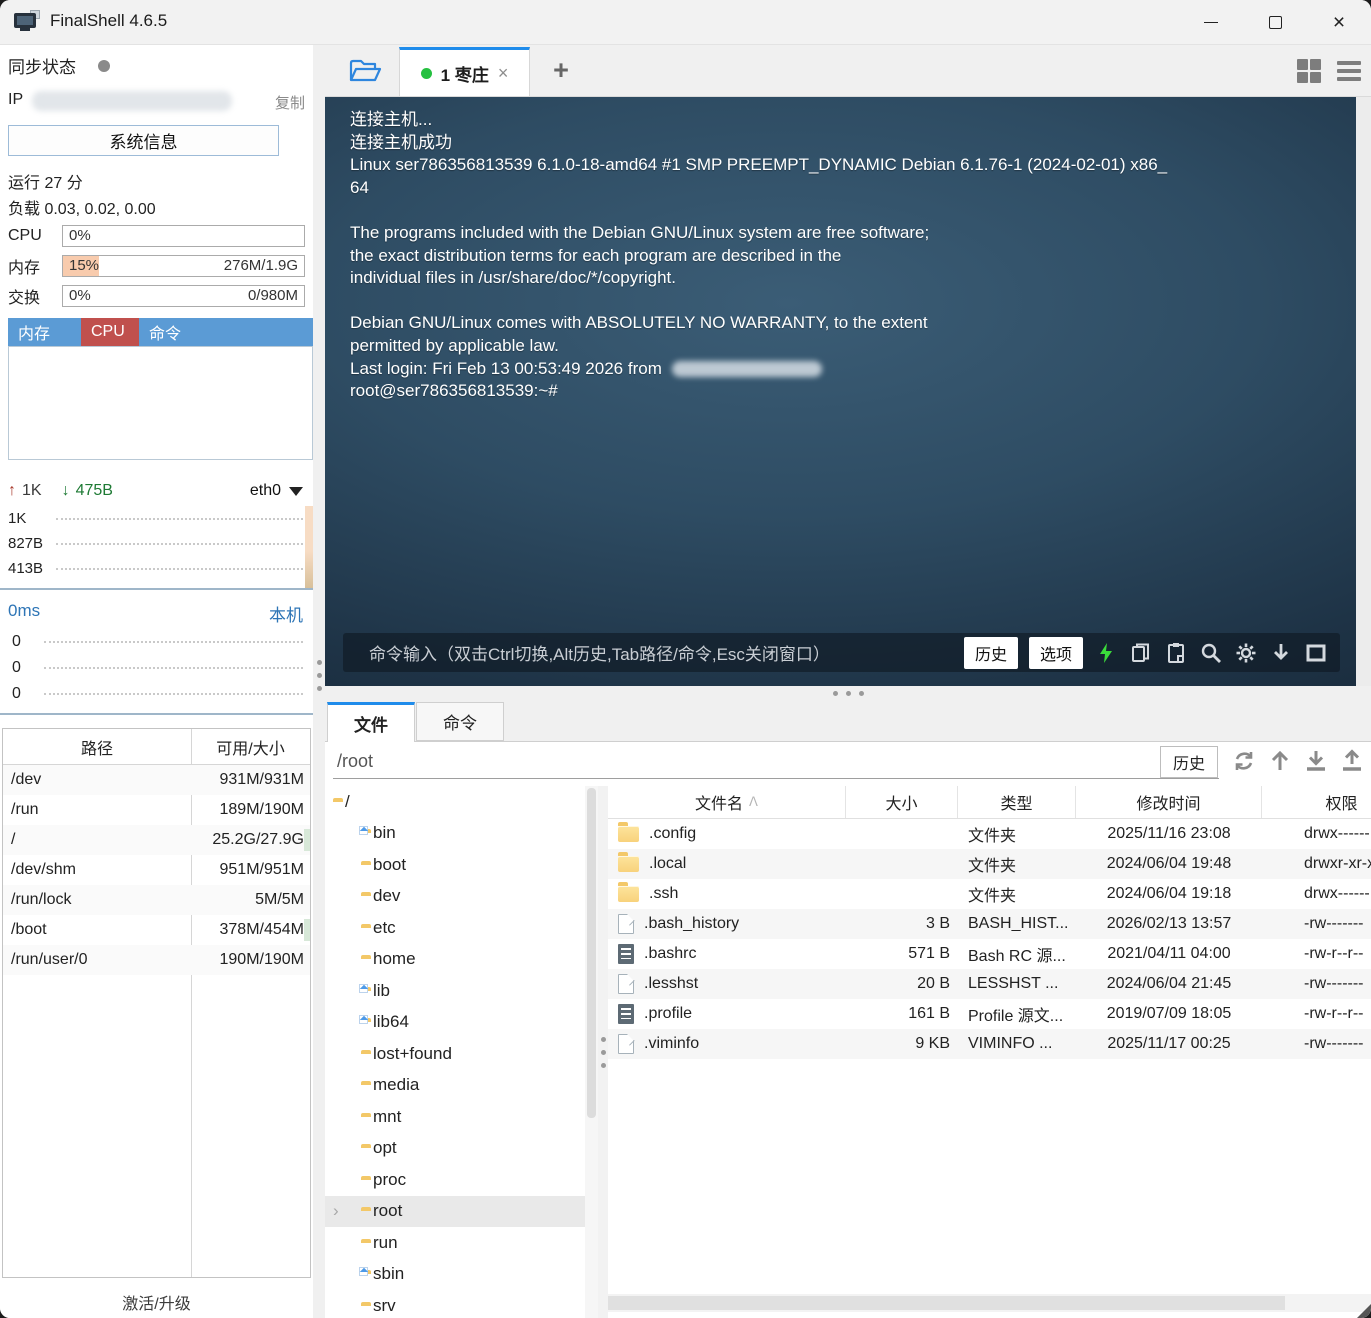 The height and width of the screenshot is (1318, 1371). What do you see at coordinates (336, 1211) in the screenshot?
I see `expand-chevron-icon: ›` at bounding box center [336, 1211].